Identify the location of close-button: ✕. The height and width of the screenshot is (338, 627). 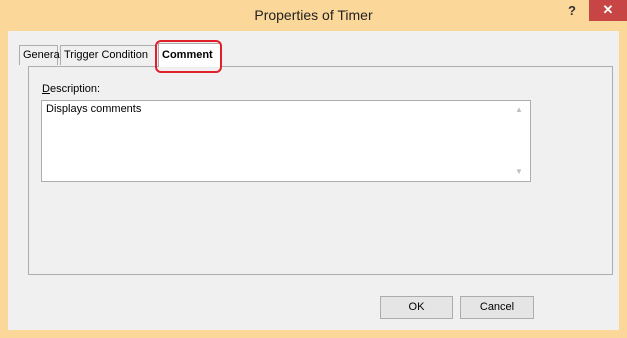
(608, 10).